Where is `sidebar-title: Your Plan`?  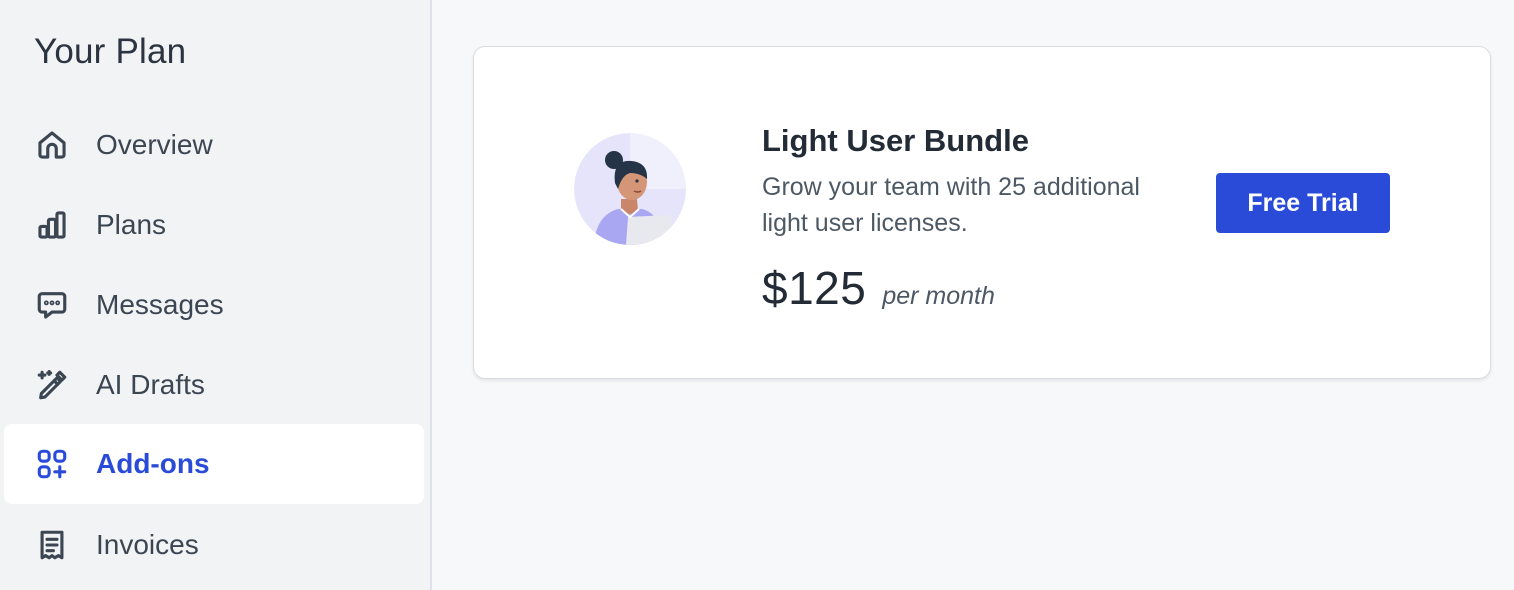 sidebar-title: Your Plan is located at coordinates (110, 51).